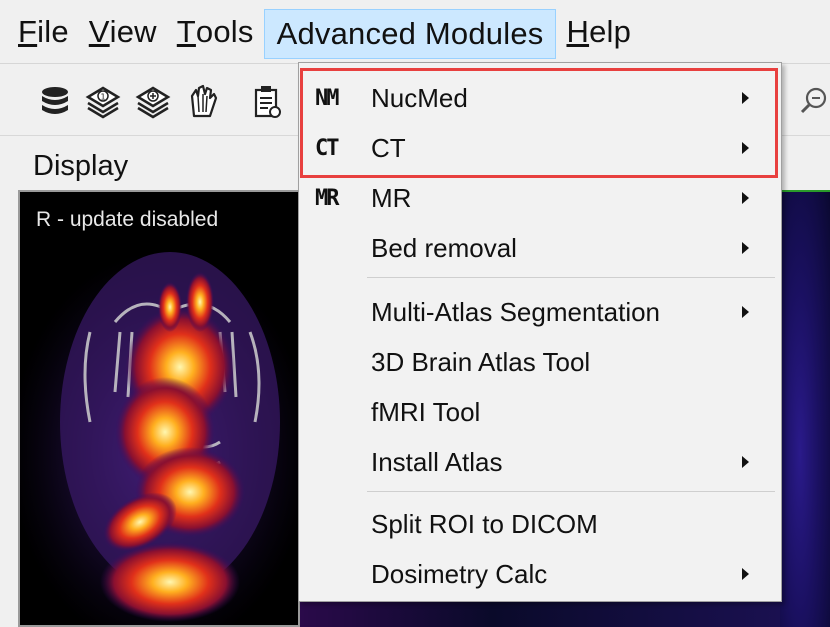 The height and width of the screenshot is (627, 830). I want to click on viewport-status: R - update disabled, so click(127, 219).